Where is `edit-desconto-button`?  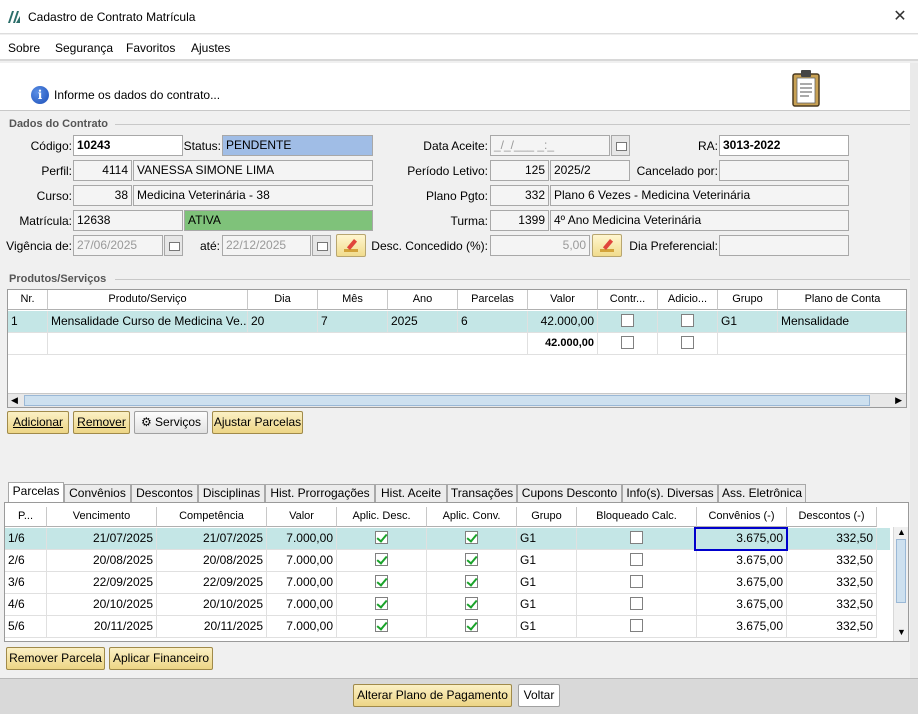
edit-desconto-button is located at coordinates (607, 245).